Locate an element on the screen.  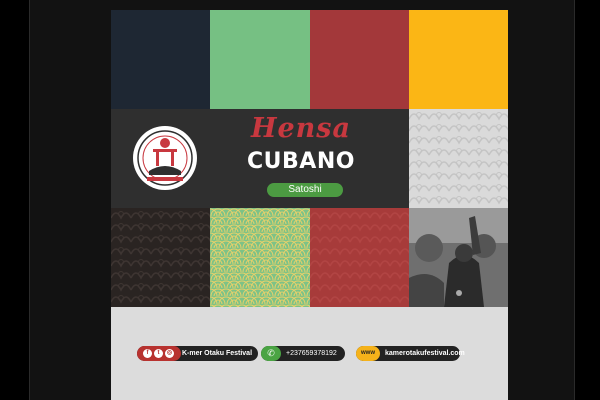
social-pill: f t ◎ K-mer Otaku Festival is located at coordinates (197, 353).